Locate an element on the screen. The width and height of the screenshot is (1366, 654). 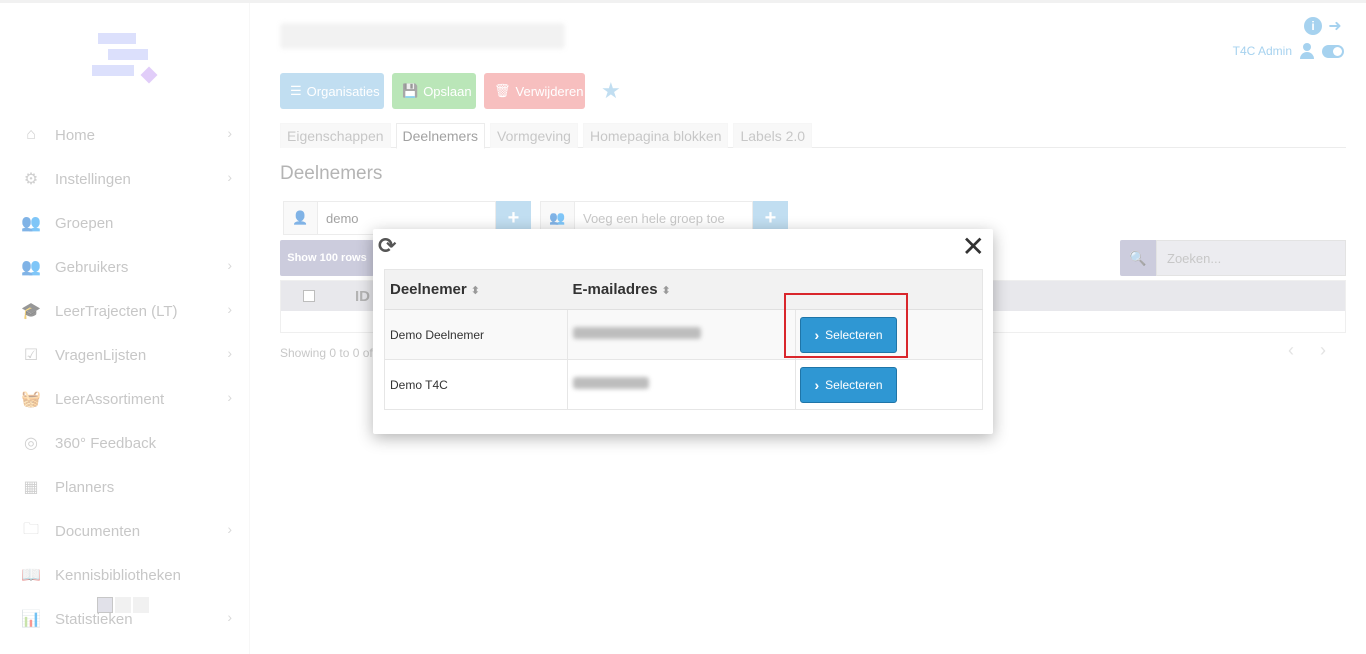
column-header-deelnemer: Deelnemer ⬍ is located at coordinates (476, 289).